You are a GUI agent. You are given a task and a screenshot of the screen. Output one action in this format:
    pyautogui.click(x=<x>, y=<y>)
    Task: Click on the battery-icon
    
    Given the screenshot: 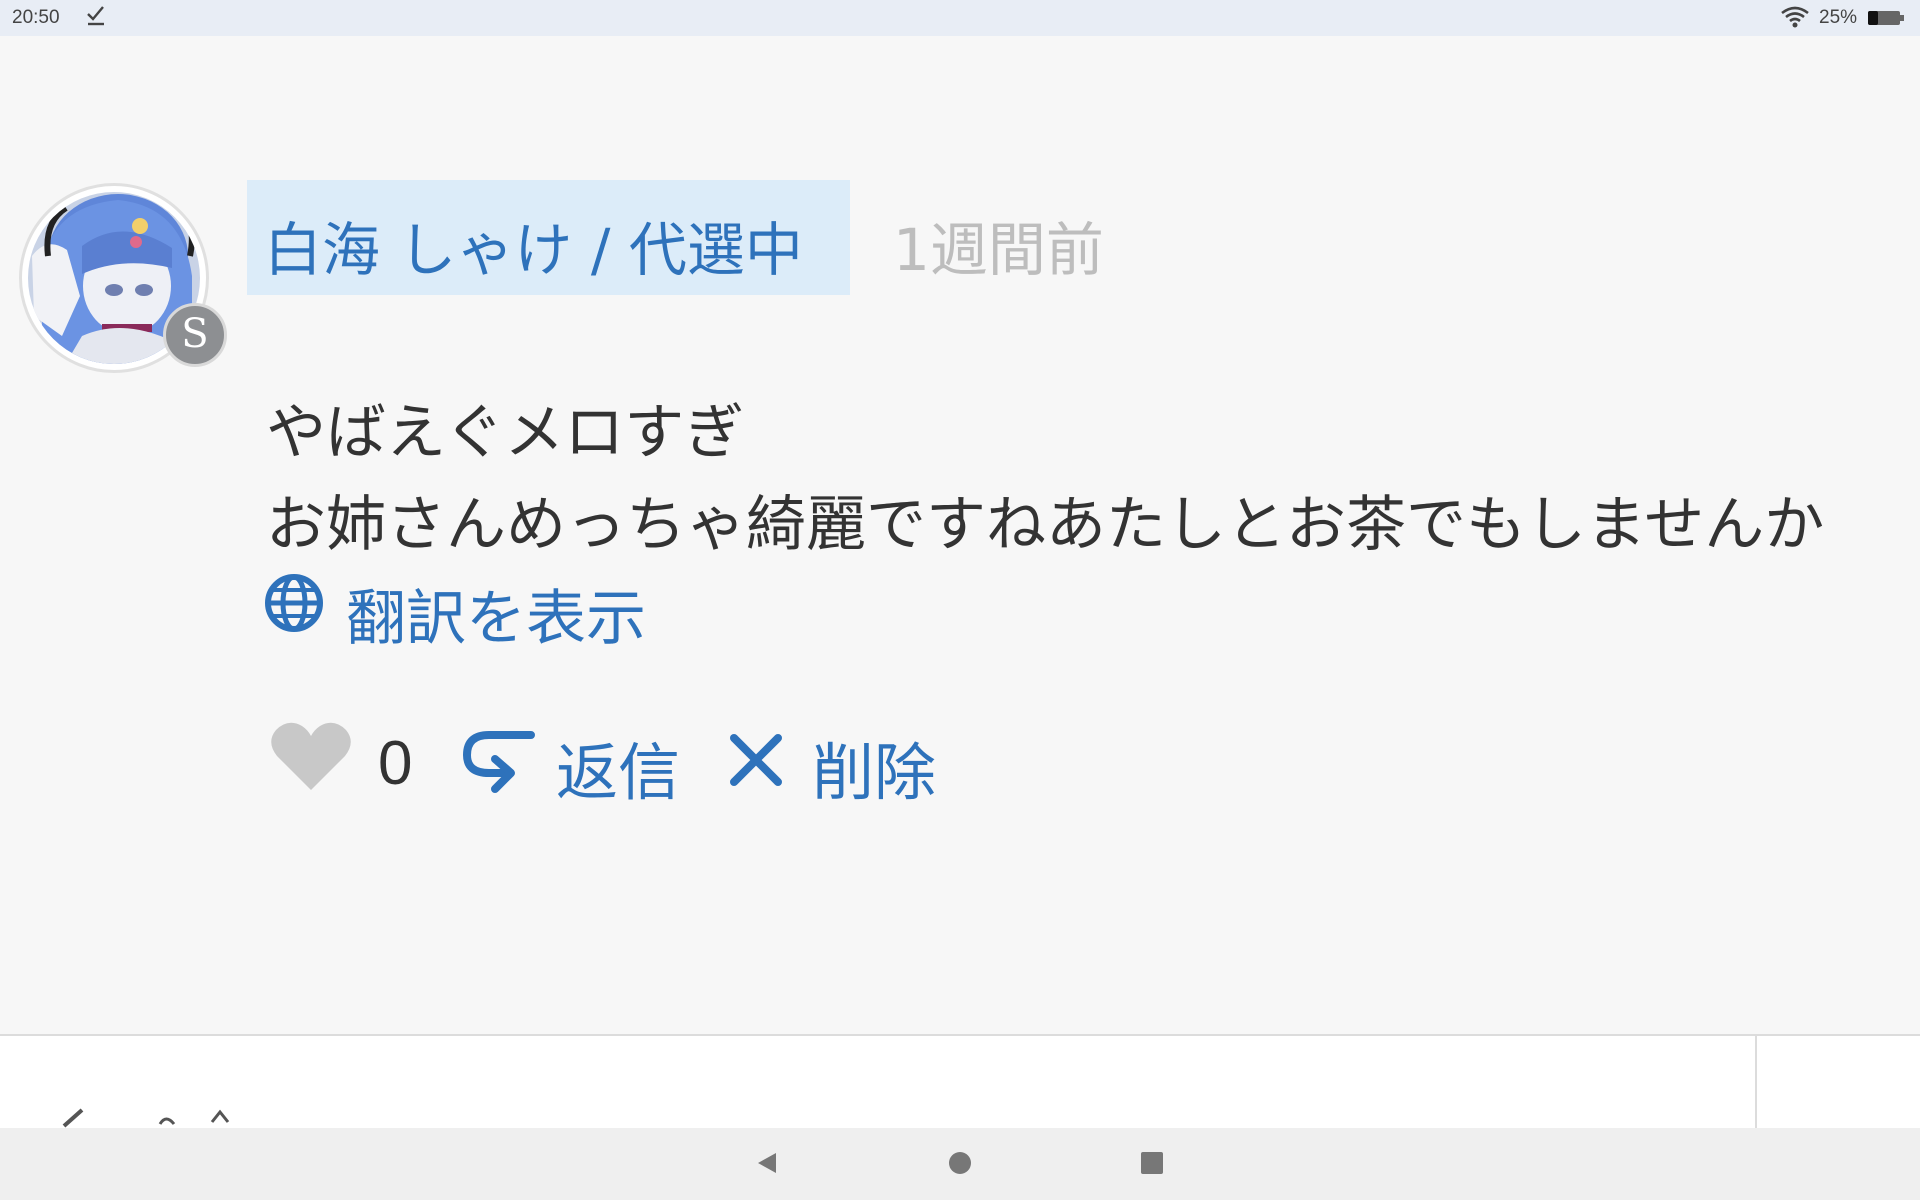 What is the action you would take?
    pyautogui.click(x=1886, y=21)
    